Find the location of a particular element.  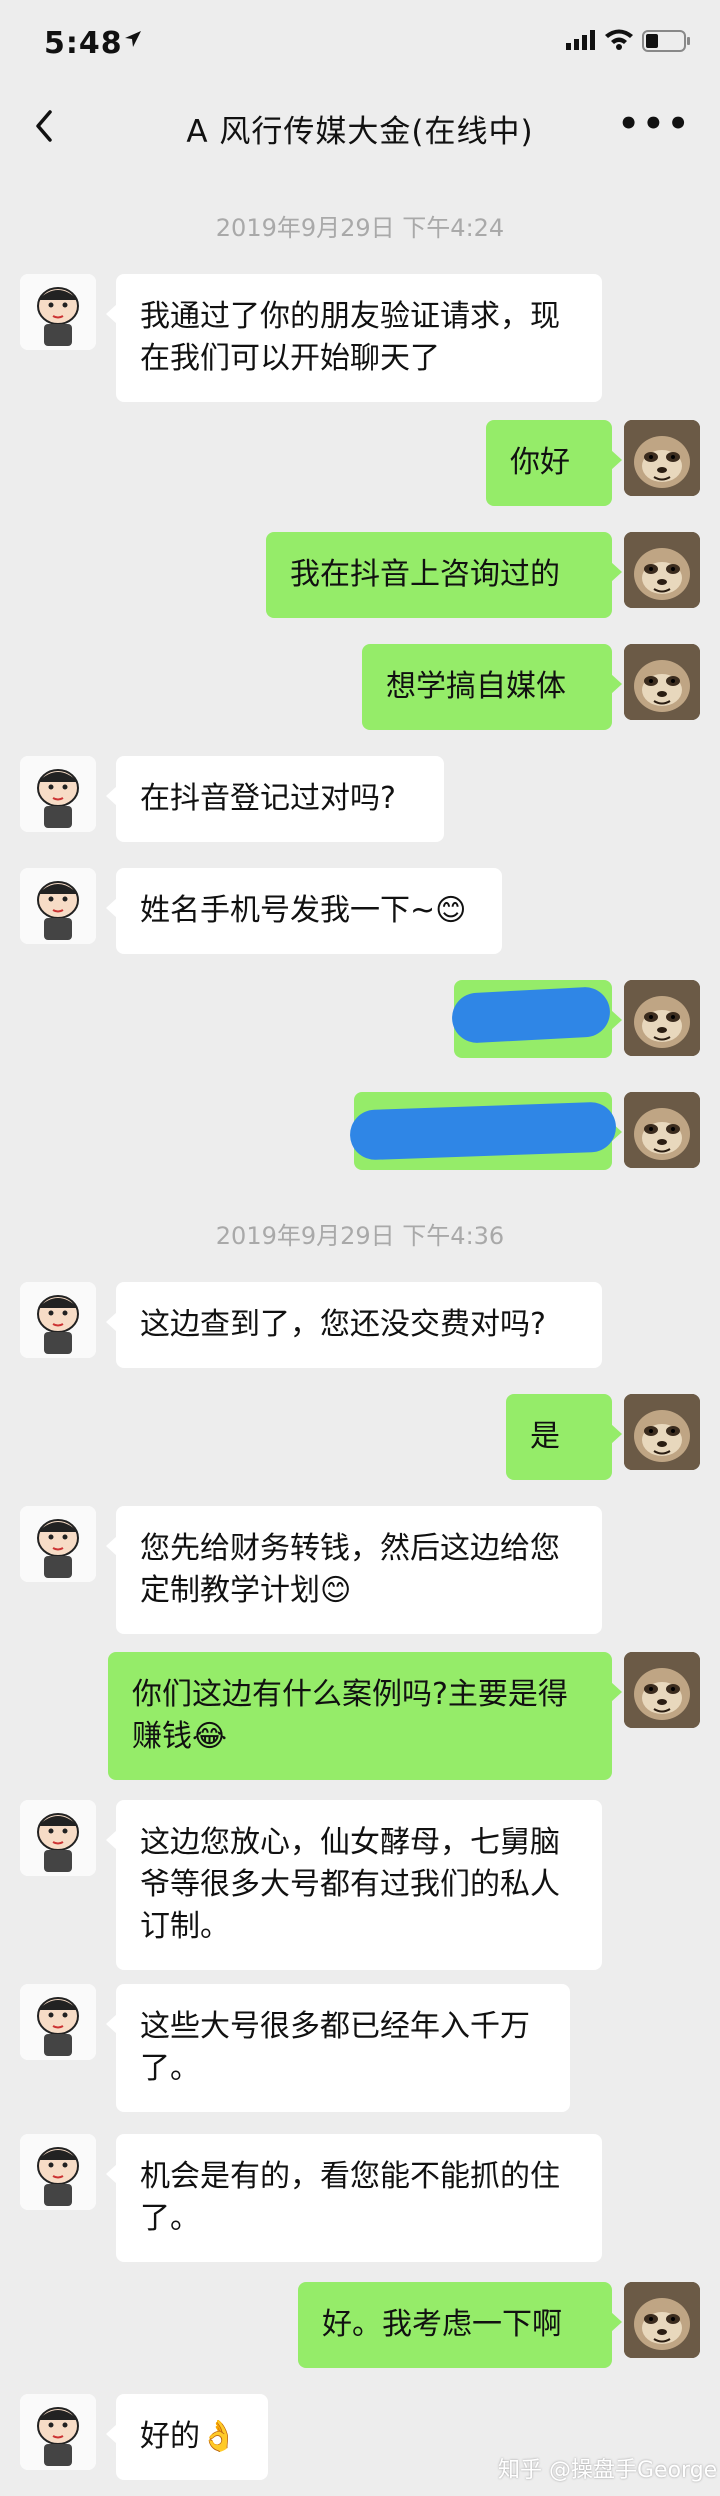

message-bubble-sent: 想学搞自媒体 is located at coordinates (492, 687).